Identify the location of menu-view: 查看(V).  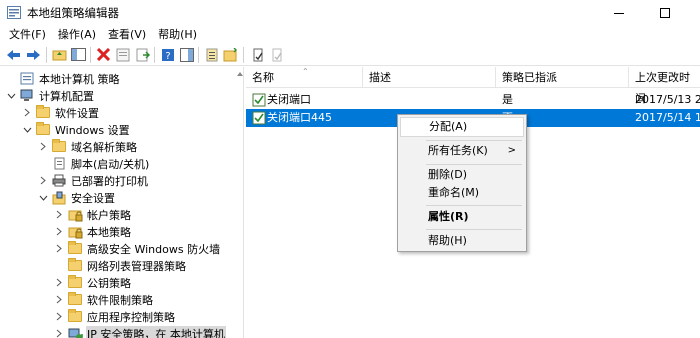
(127, 34).